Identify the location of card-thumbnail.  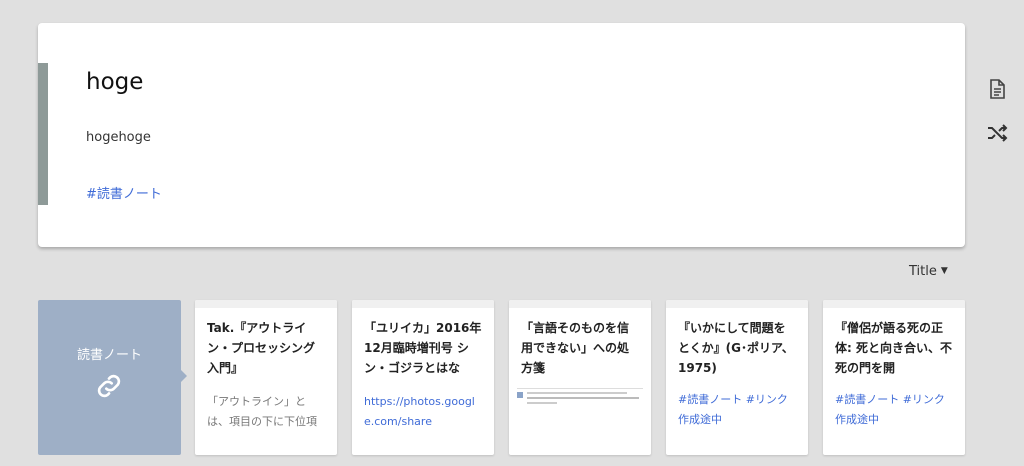
(580, 397).